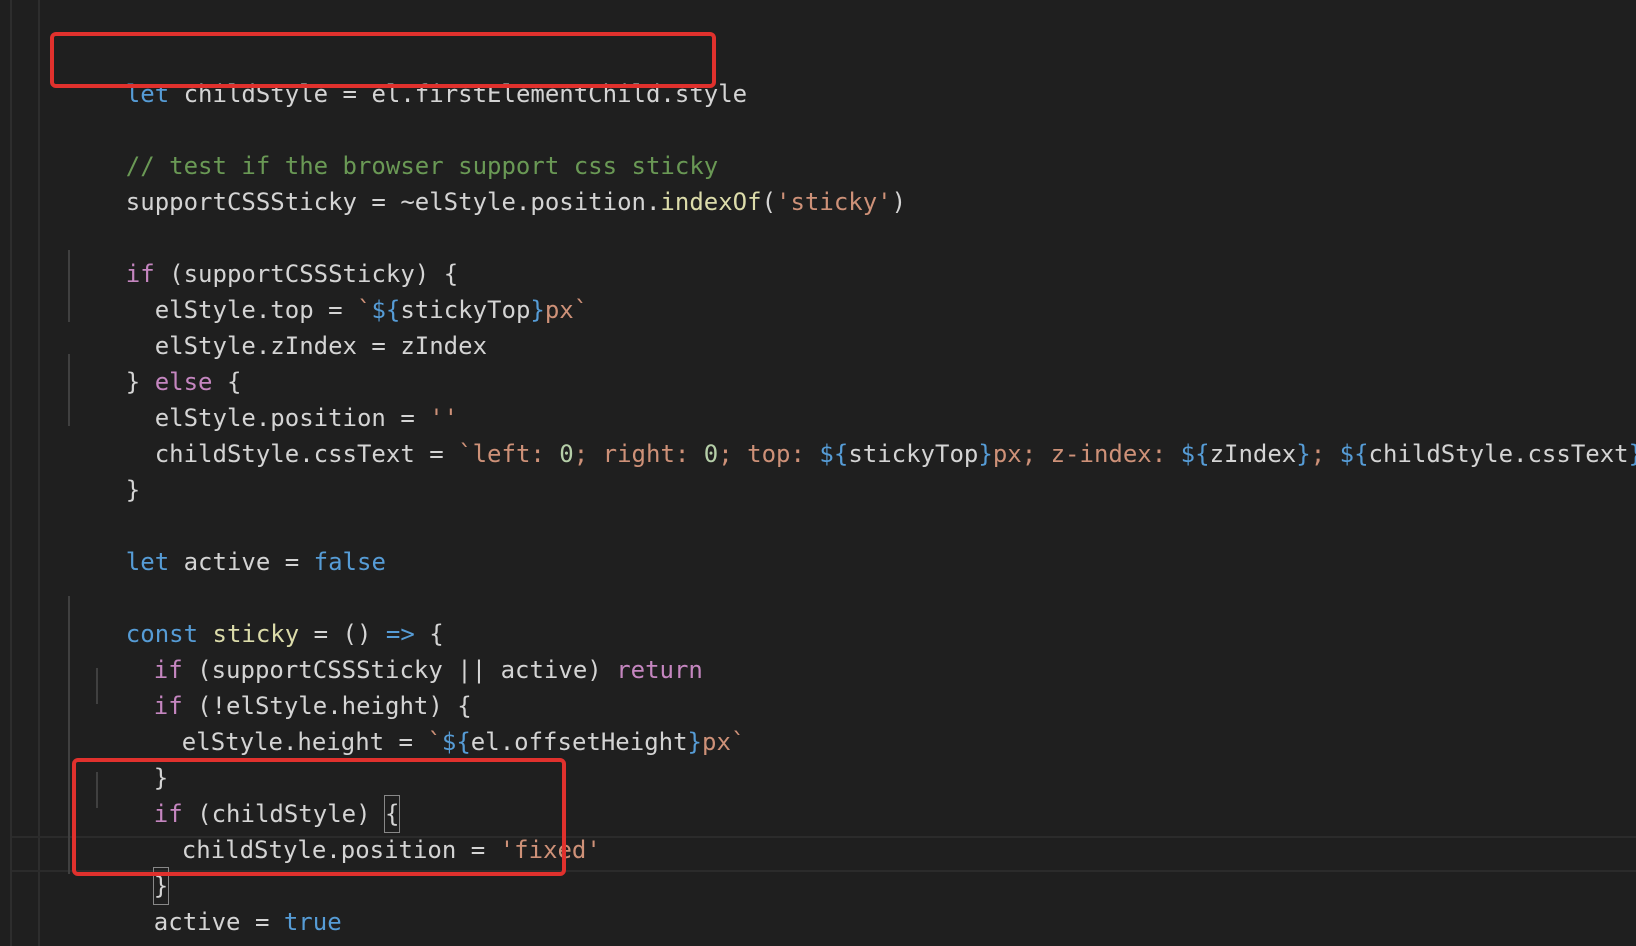 This screenshot has width=1636, height=946. I want to click on code-line: if (!elStyle.height) {, so click(284, 686).